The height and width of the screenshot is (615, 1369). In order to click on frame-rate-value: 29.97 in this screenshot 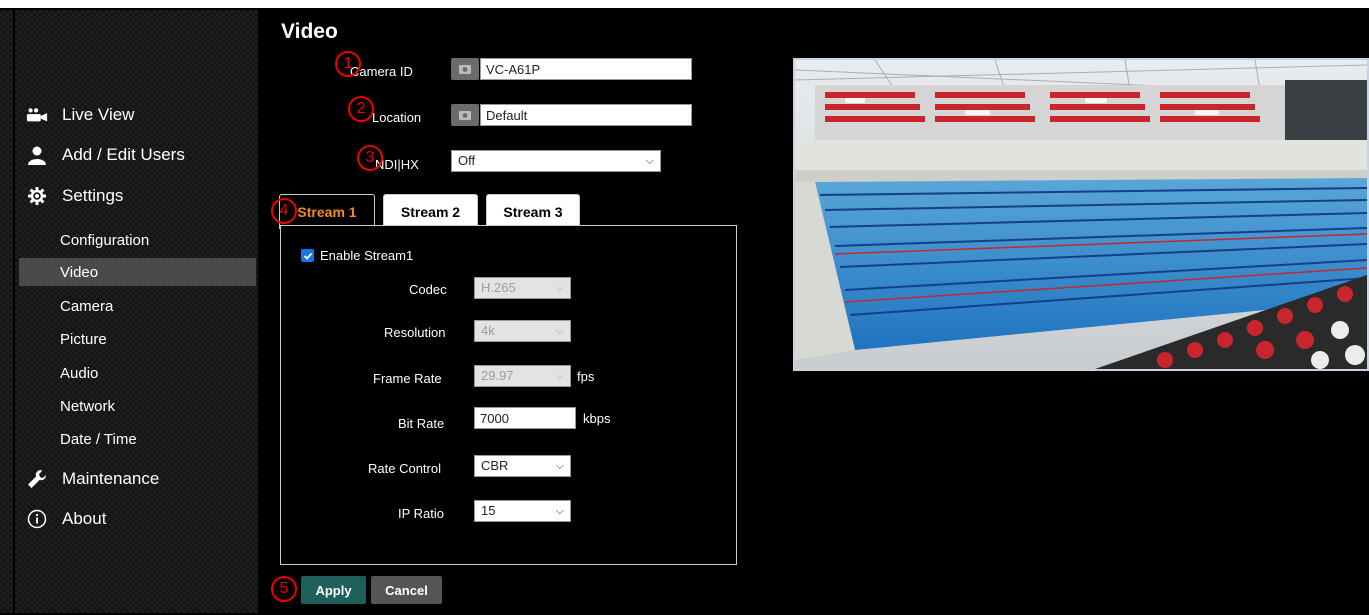, I will do `click(497, 375)`.